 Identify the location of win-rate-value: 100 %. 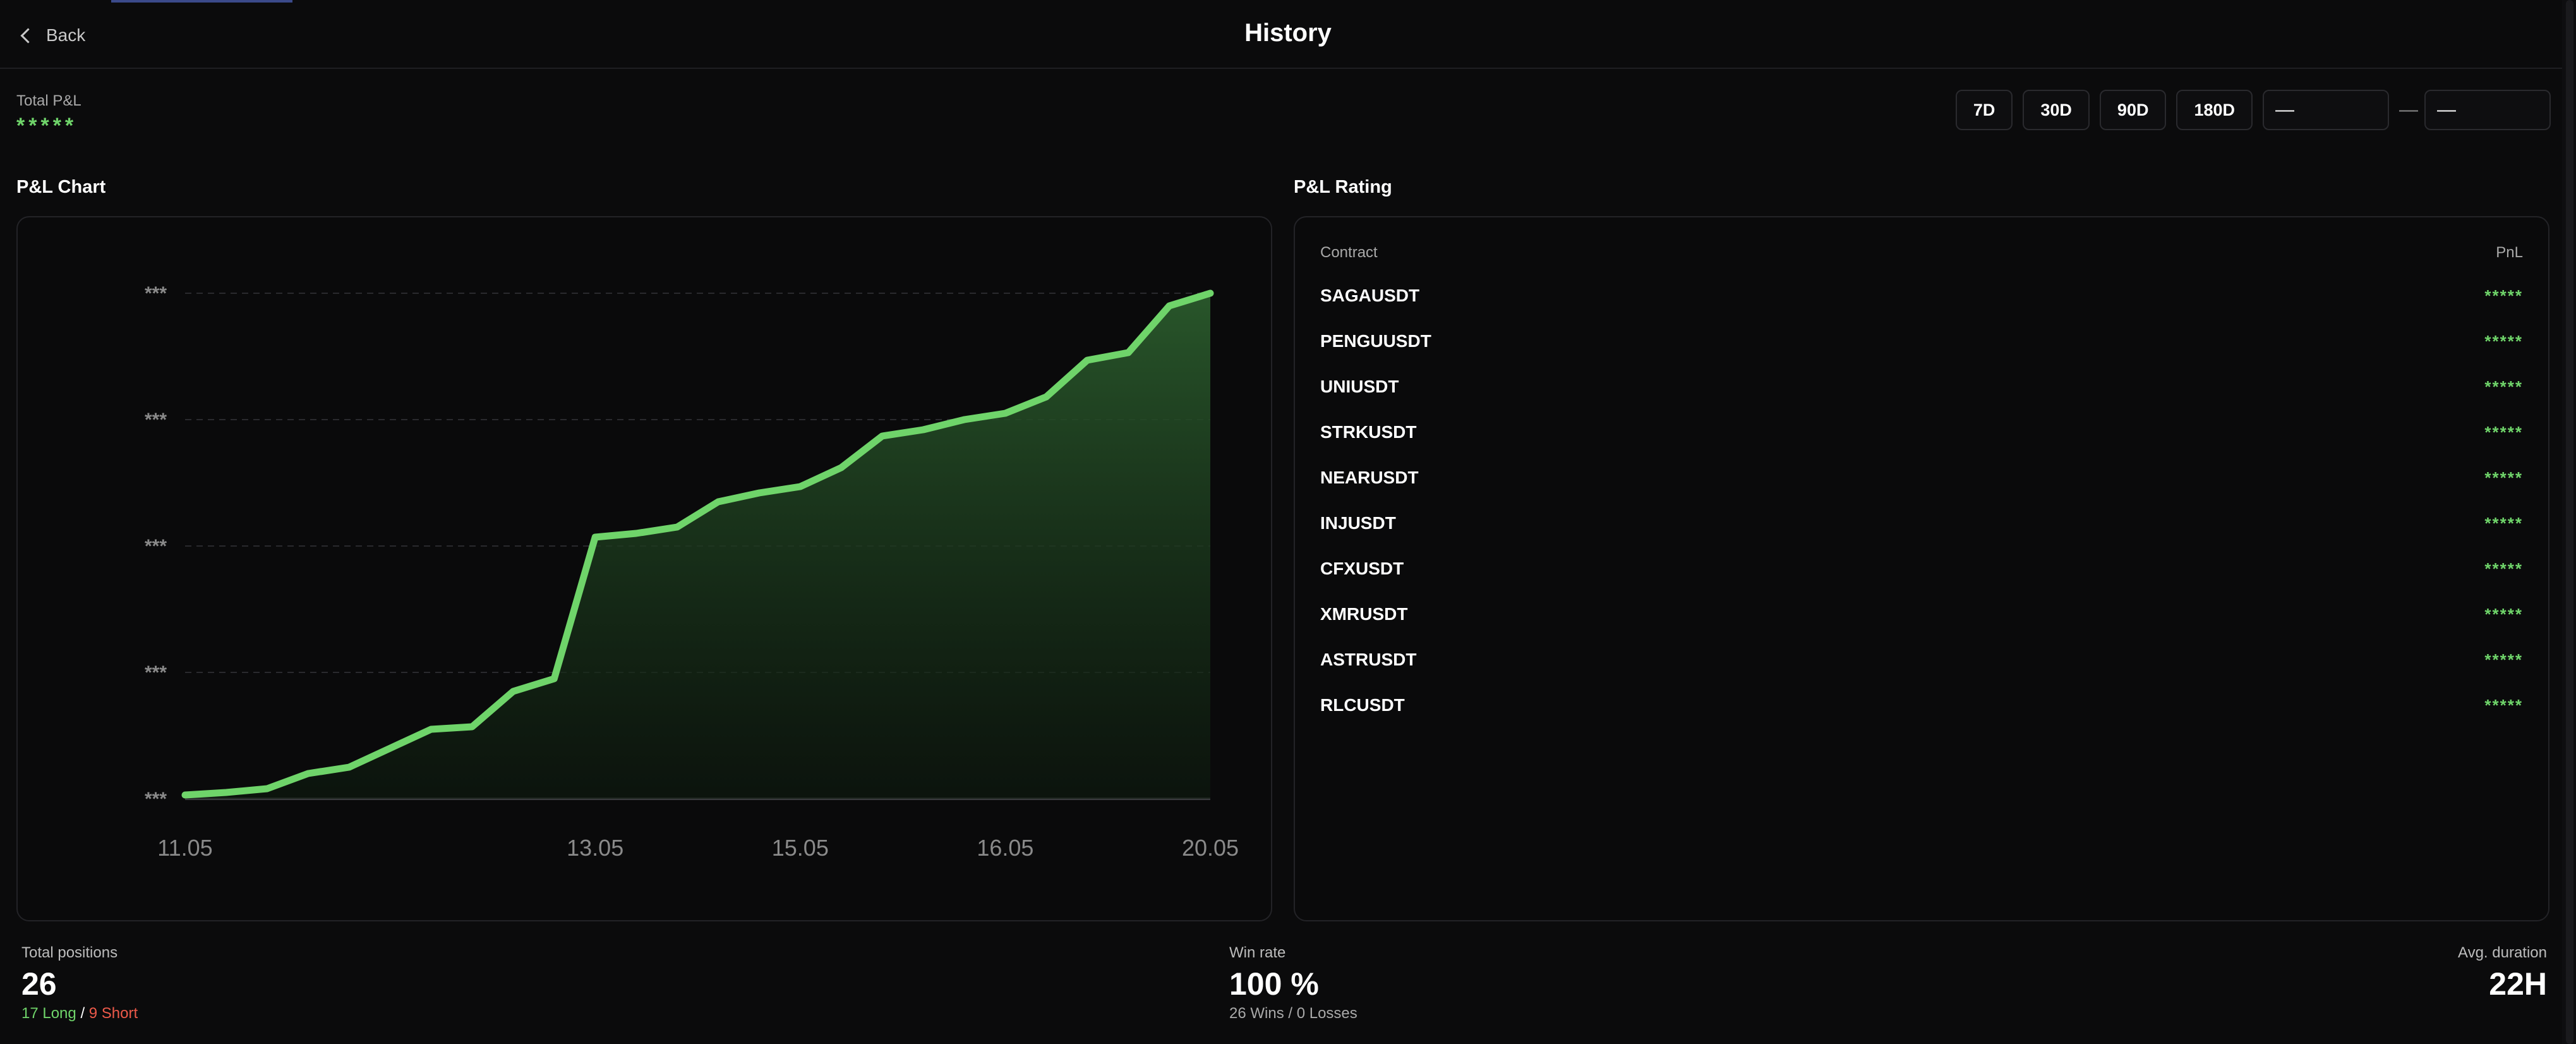
(1274, 984).